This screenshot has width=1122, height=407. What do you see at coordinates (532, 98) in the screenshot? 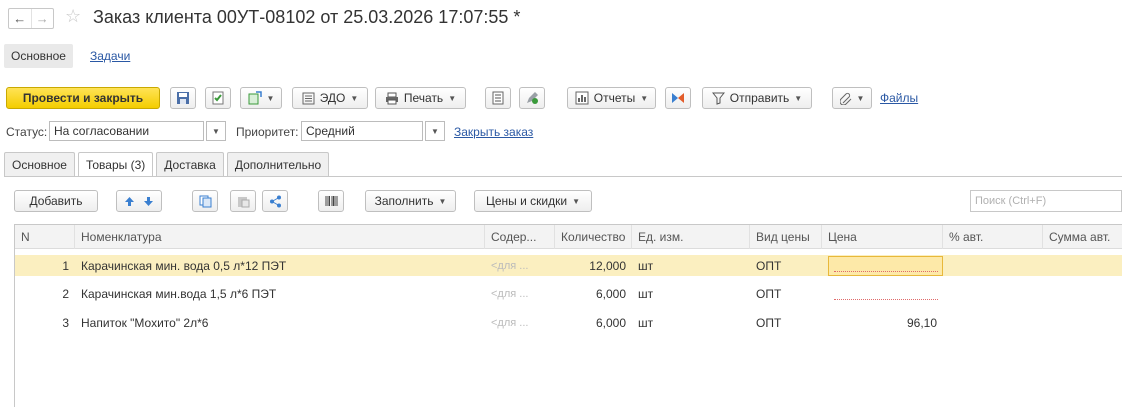
I see `edit-signature-button` at bounding box center [532, 98].